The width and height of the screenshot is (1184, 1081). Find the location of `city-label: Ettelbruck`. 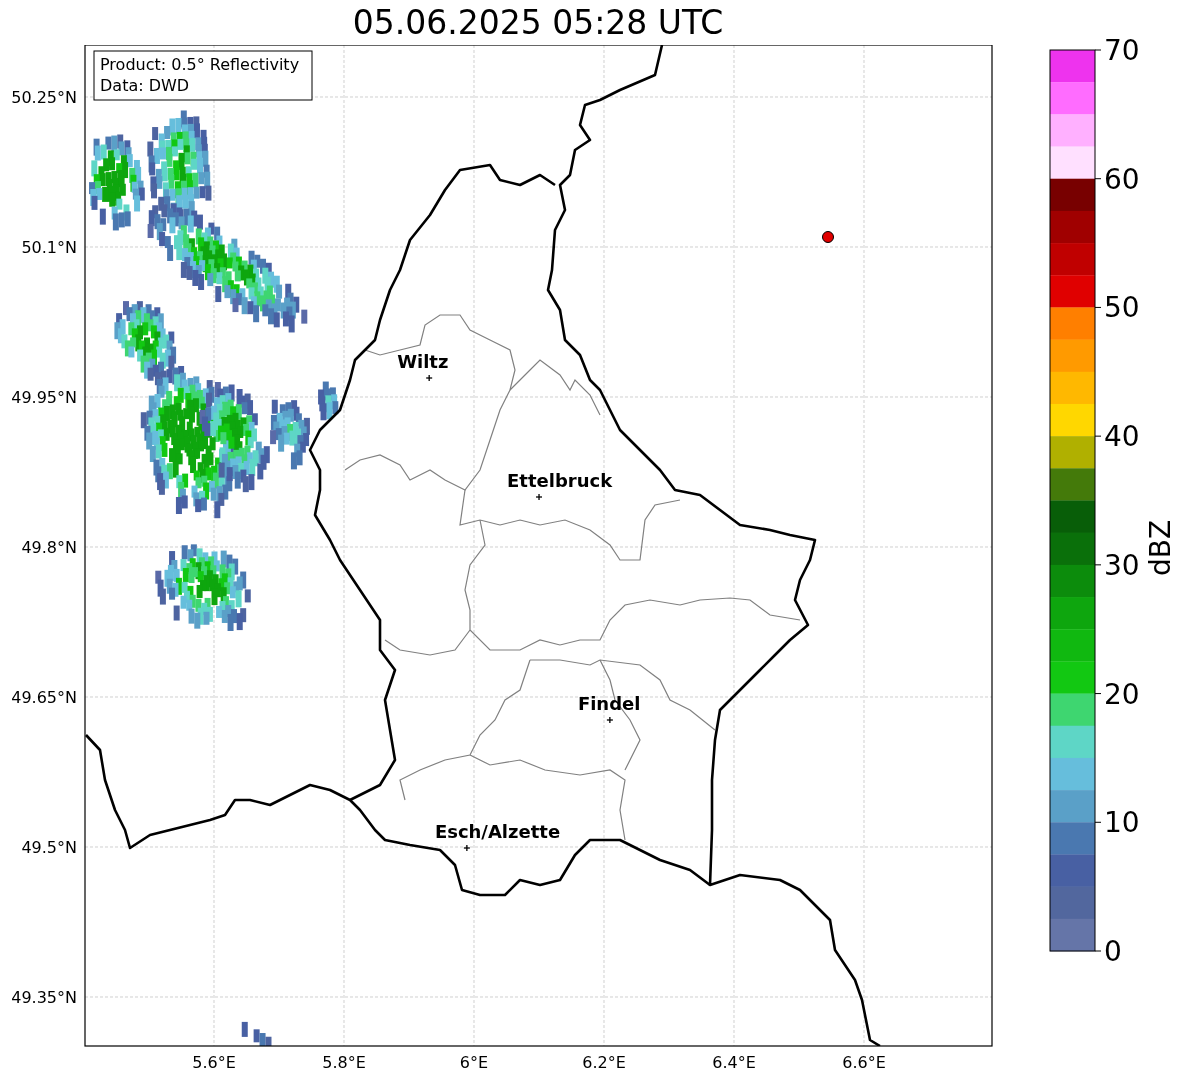

city-label: Ettelbruck is located at coordinates (560, 480).